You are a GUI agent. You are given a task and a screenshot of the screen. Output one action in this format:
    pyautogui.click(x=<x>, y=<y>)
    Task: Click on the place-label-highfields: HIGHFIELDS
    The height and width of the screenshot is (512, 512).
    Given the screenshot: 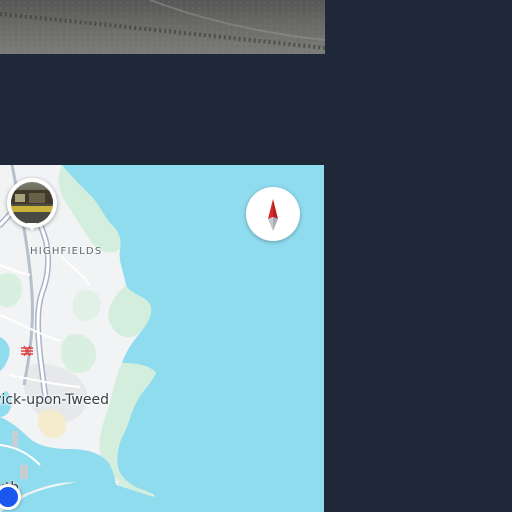 What is the action you would take?
    pyautogui.click(x=66, y=251)
    